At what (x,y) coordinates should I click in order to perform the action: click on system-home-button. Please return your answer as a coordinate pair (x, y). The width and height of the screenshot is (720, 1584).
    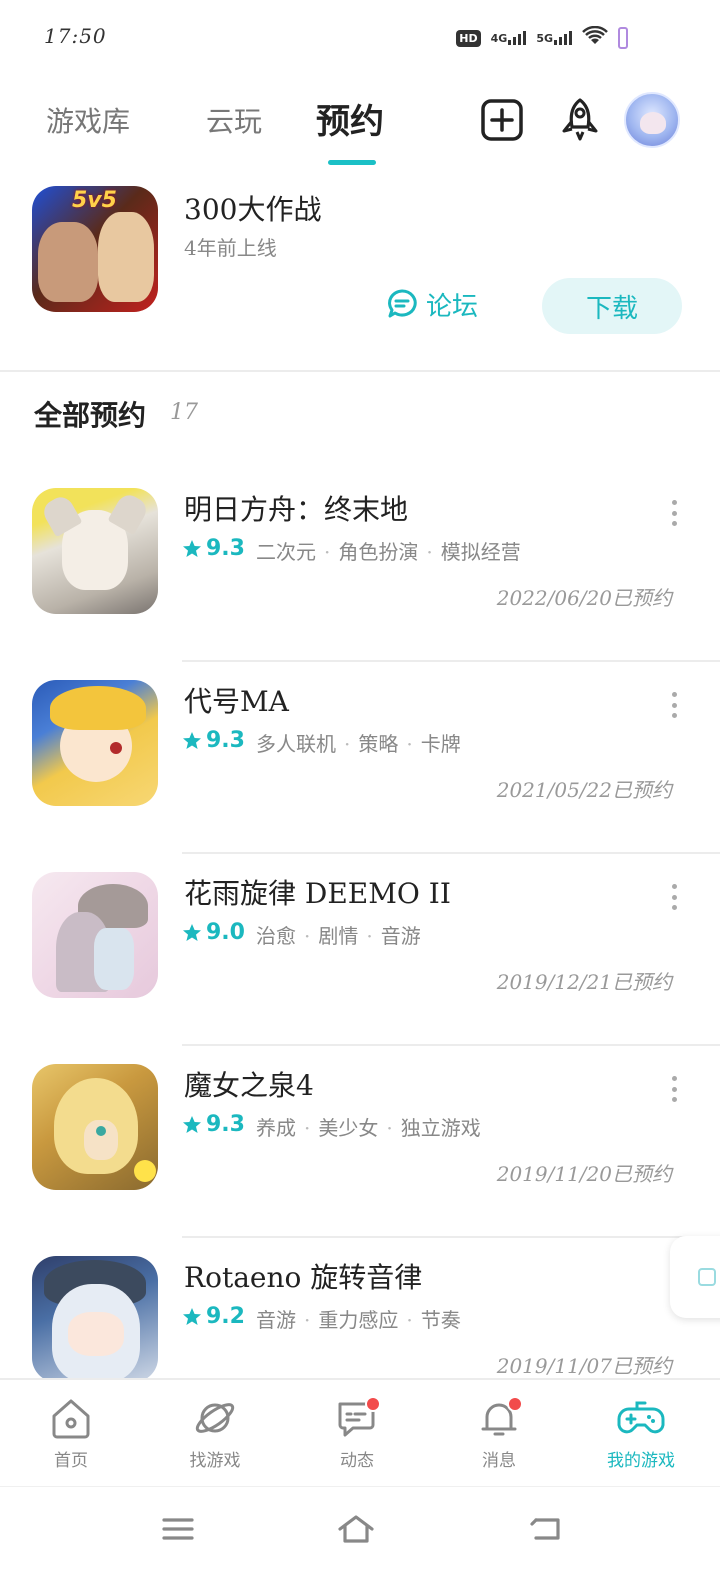
    Looking at the image, I should click on (356, 1529).